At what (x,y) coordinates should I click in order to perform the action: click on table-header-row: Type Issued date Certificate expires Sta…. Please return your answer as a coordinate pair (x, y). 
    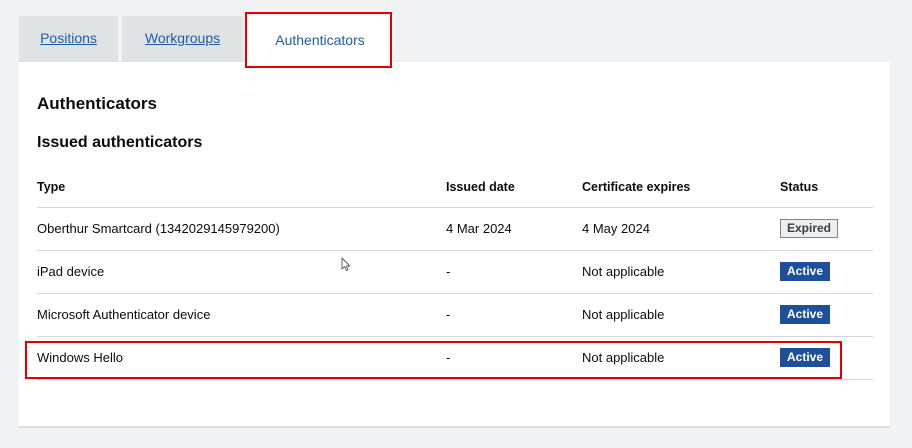
    Looking at the image, I should click on (455, 187).